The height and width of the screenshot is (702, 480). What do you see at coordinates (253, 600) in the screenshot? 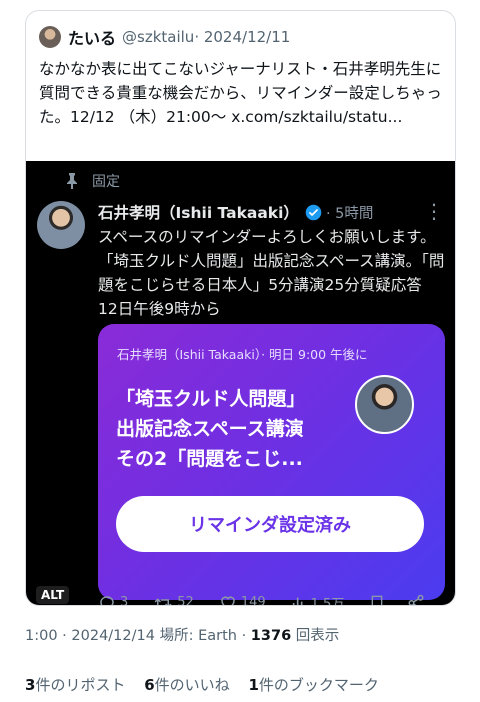
I see `like-count: 149` at bounding box center [253, 600].